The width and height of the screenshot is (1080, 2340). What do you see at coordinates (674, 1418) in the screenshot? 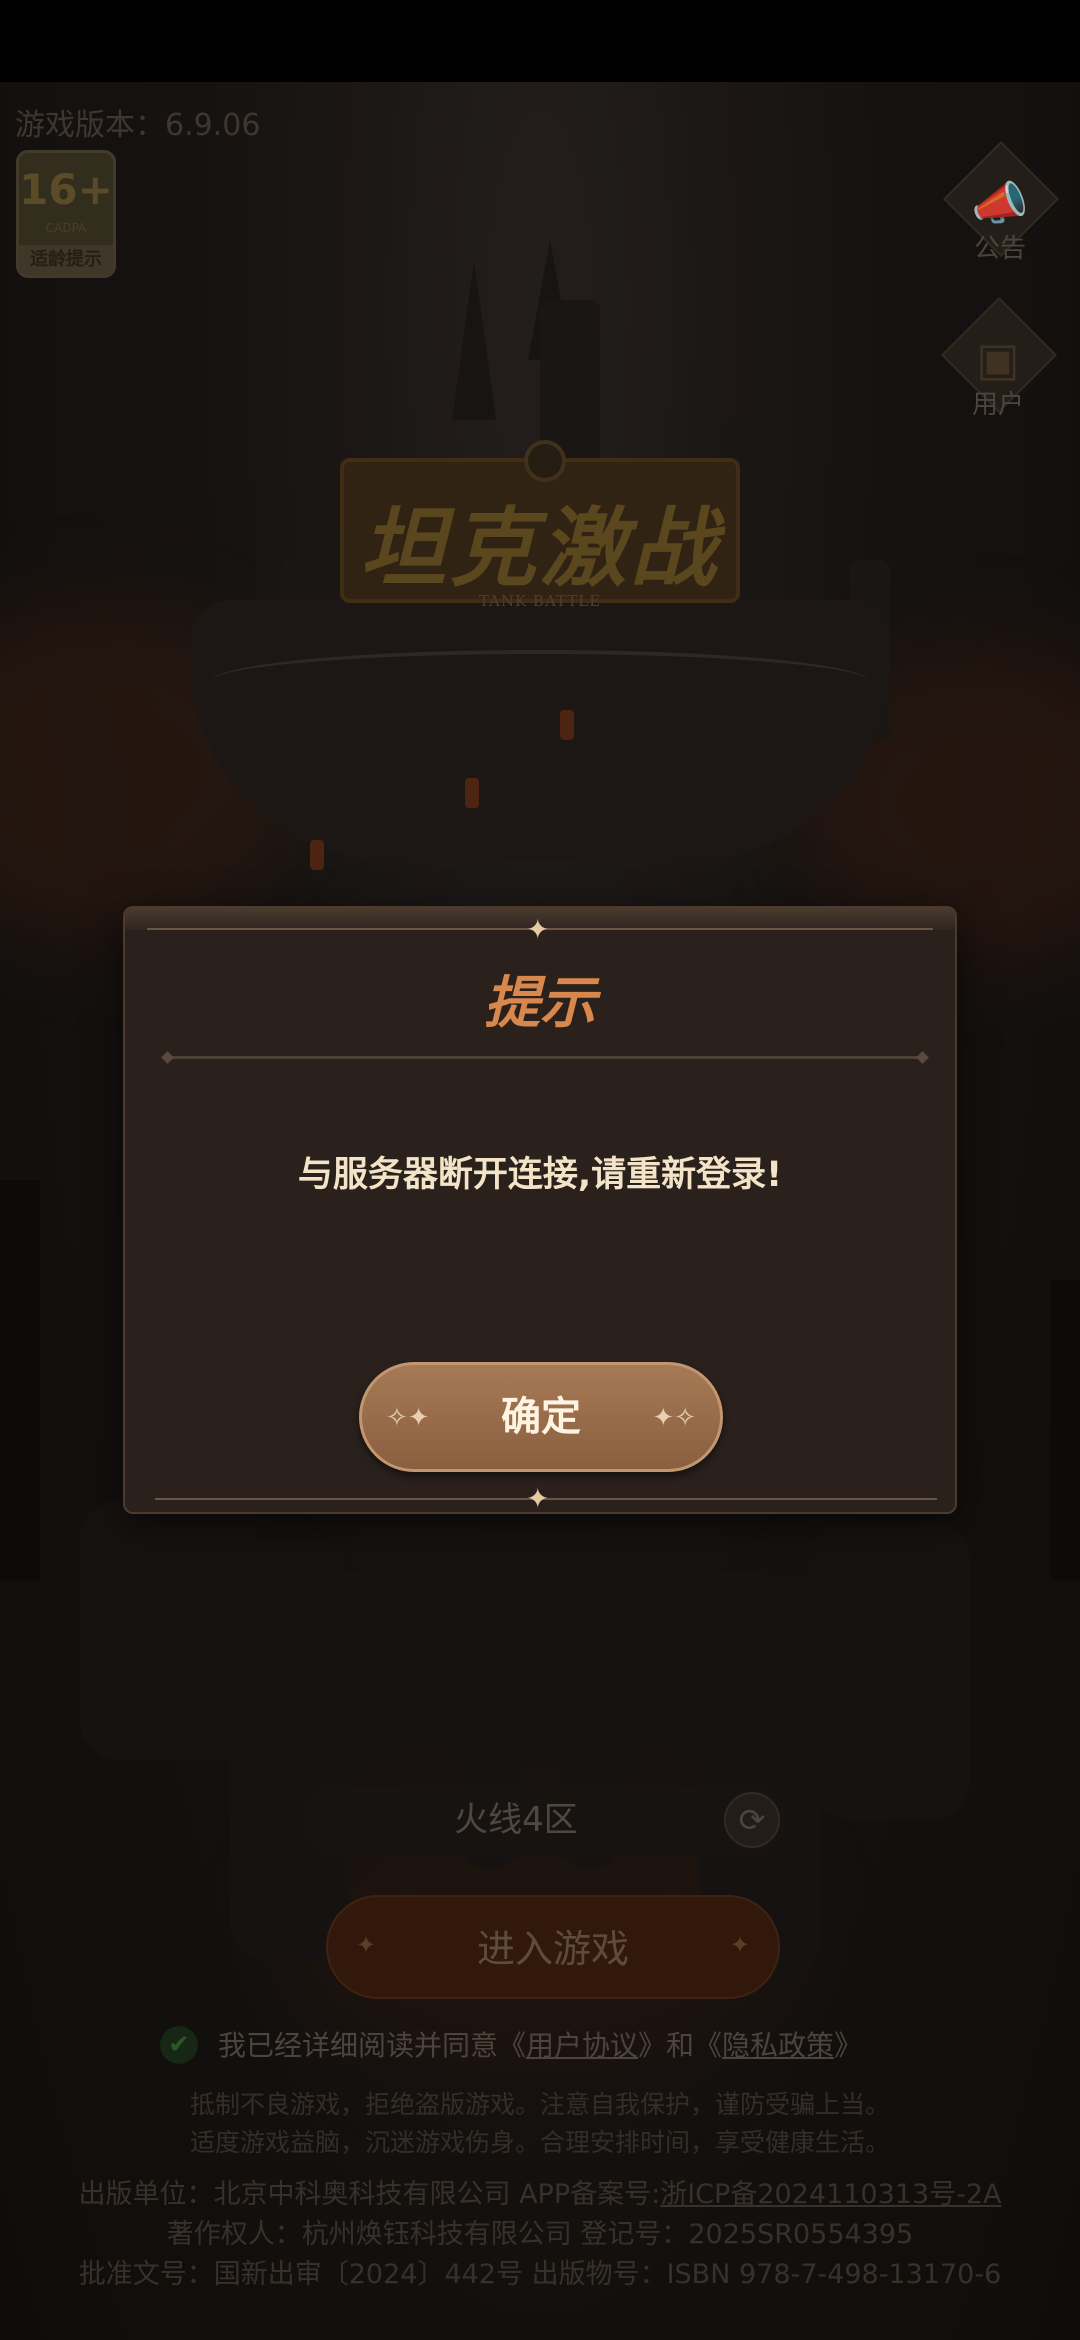
I see `sparkle-icon: ✦✧` at bounding box center [674, 1418].